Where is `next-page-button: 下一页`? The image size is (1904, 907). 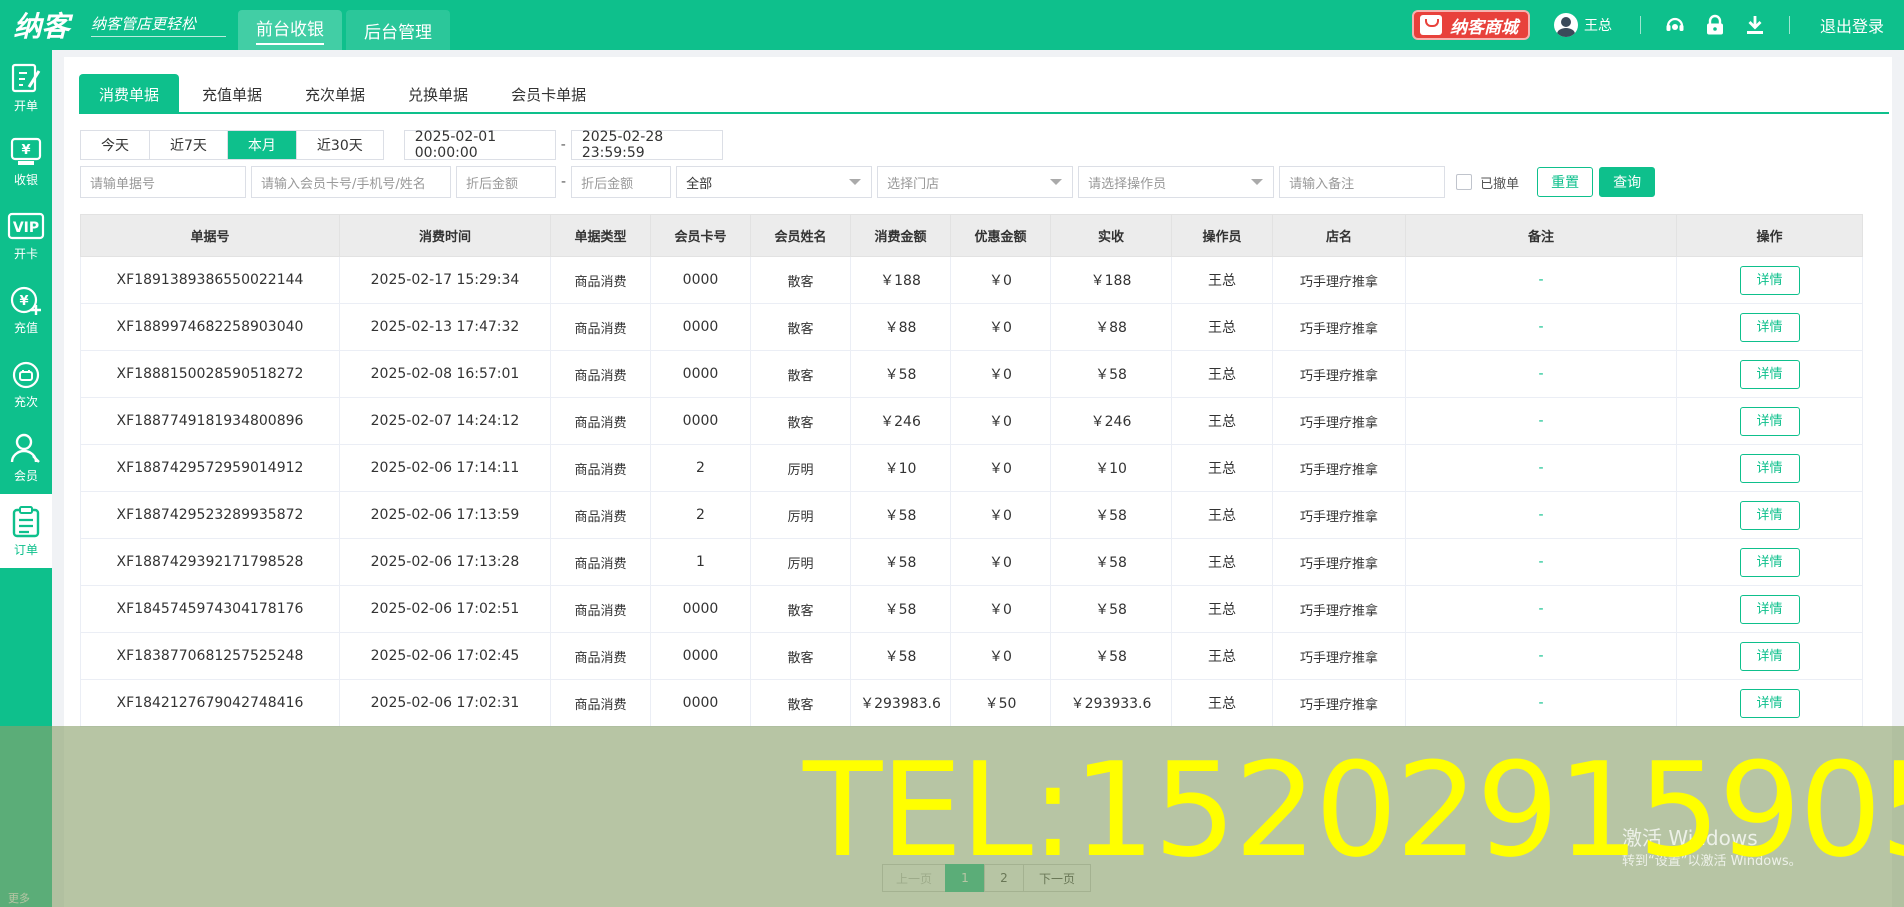
next-page-button: 下一页 is located at coordinates (1057, 878).